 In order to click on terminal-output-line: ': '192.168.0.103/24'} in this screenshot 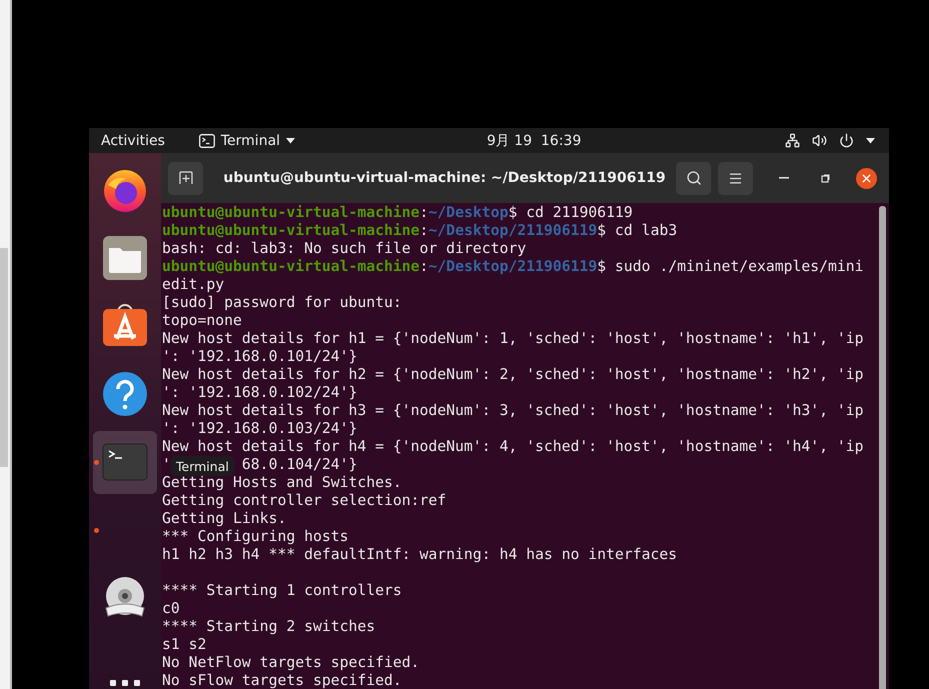, I will do `click(260, 429)`.